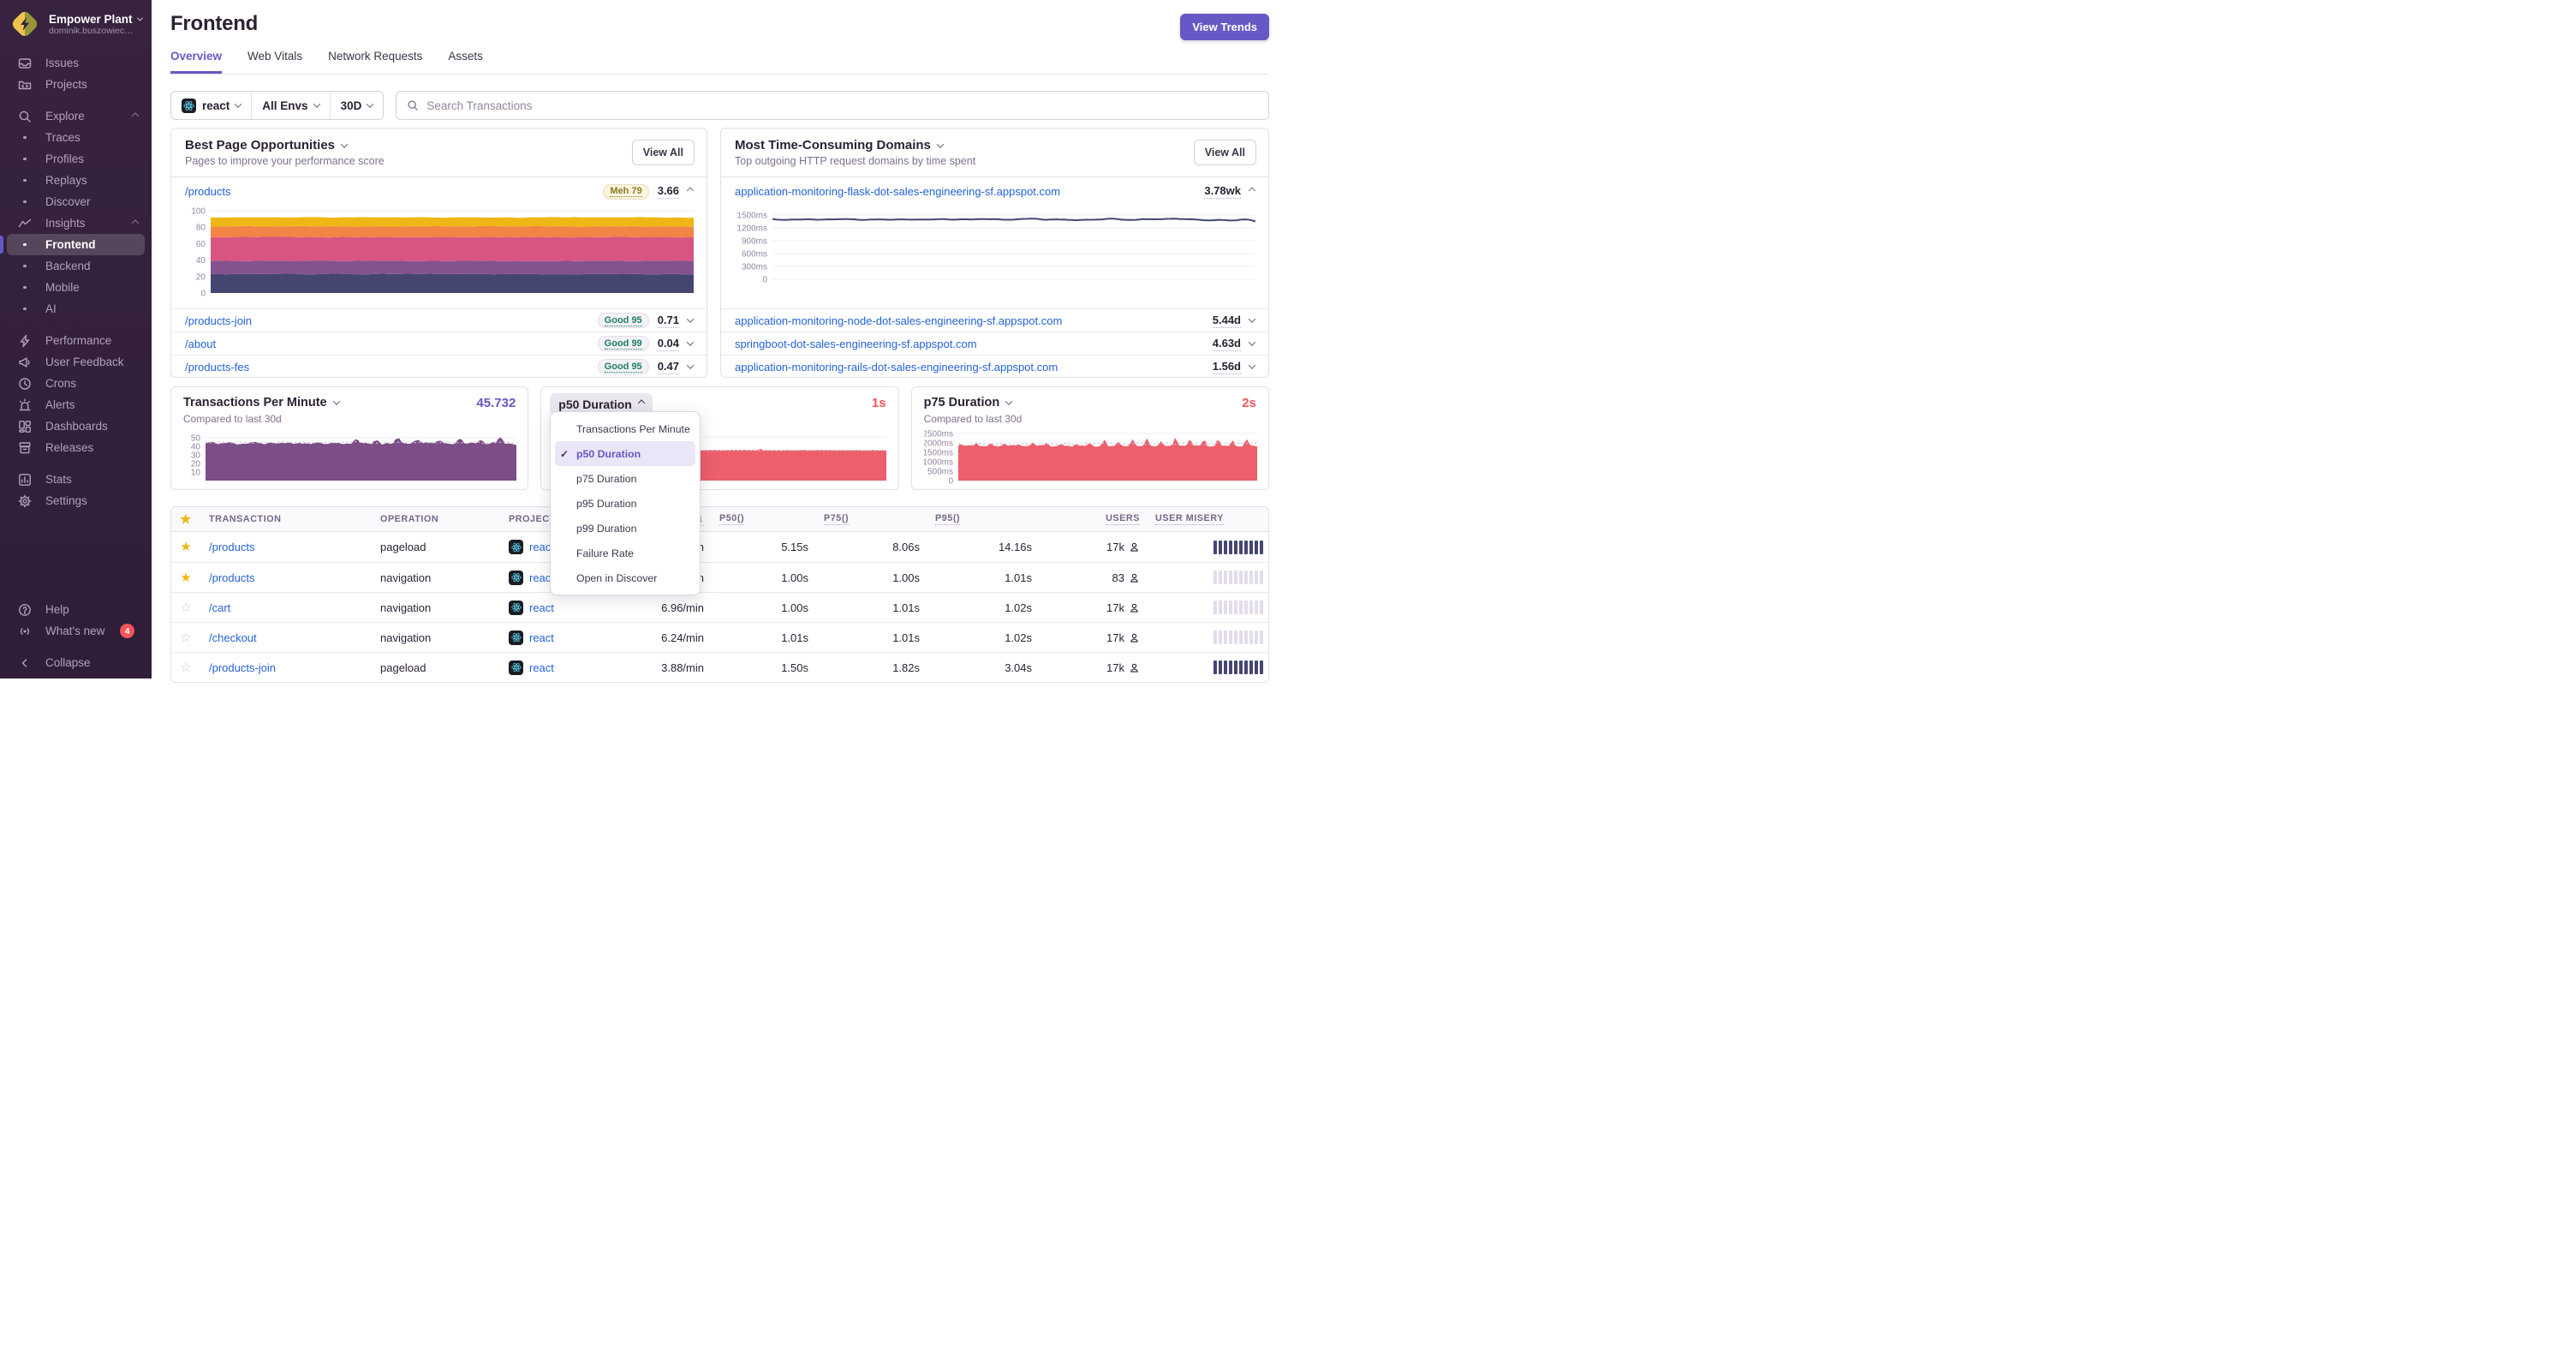  What do you see at coordinates (625, 429) in the screenshot?
I see `menu-item-transactions-per-minute: Transactions Per Minute` at bounding box center [625, 429].